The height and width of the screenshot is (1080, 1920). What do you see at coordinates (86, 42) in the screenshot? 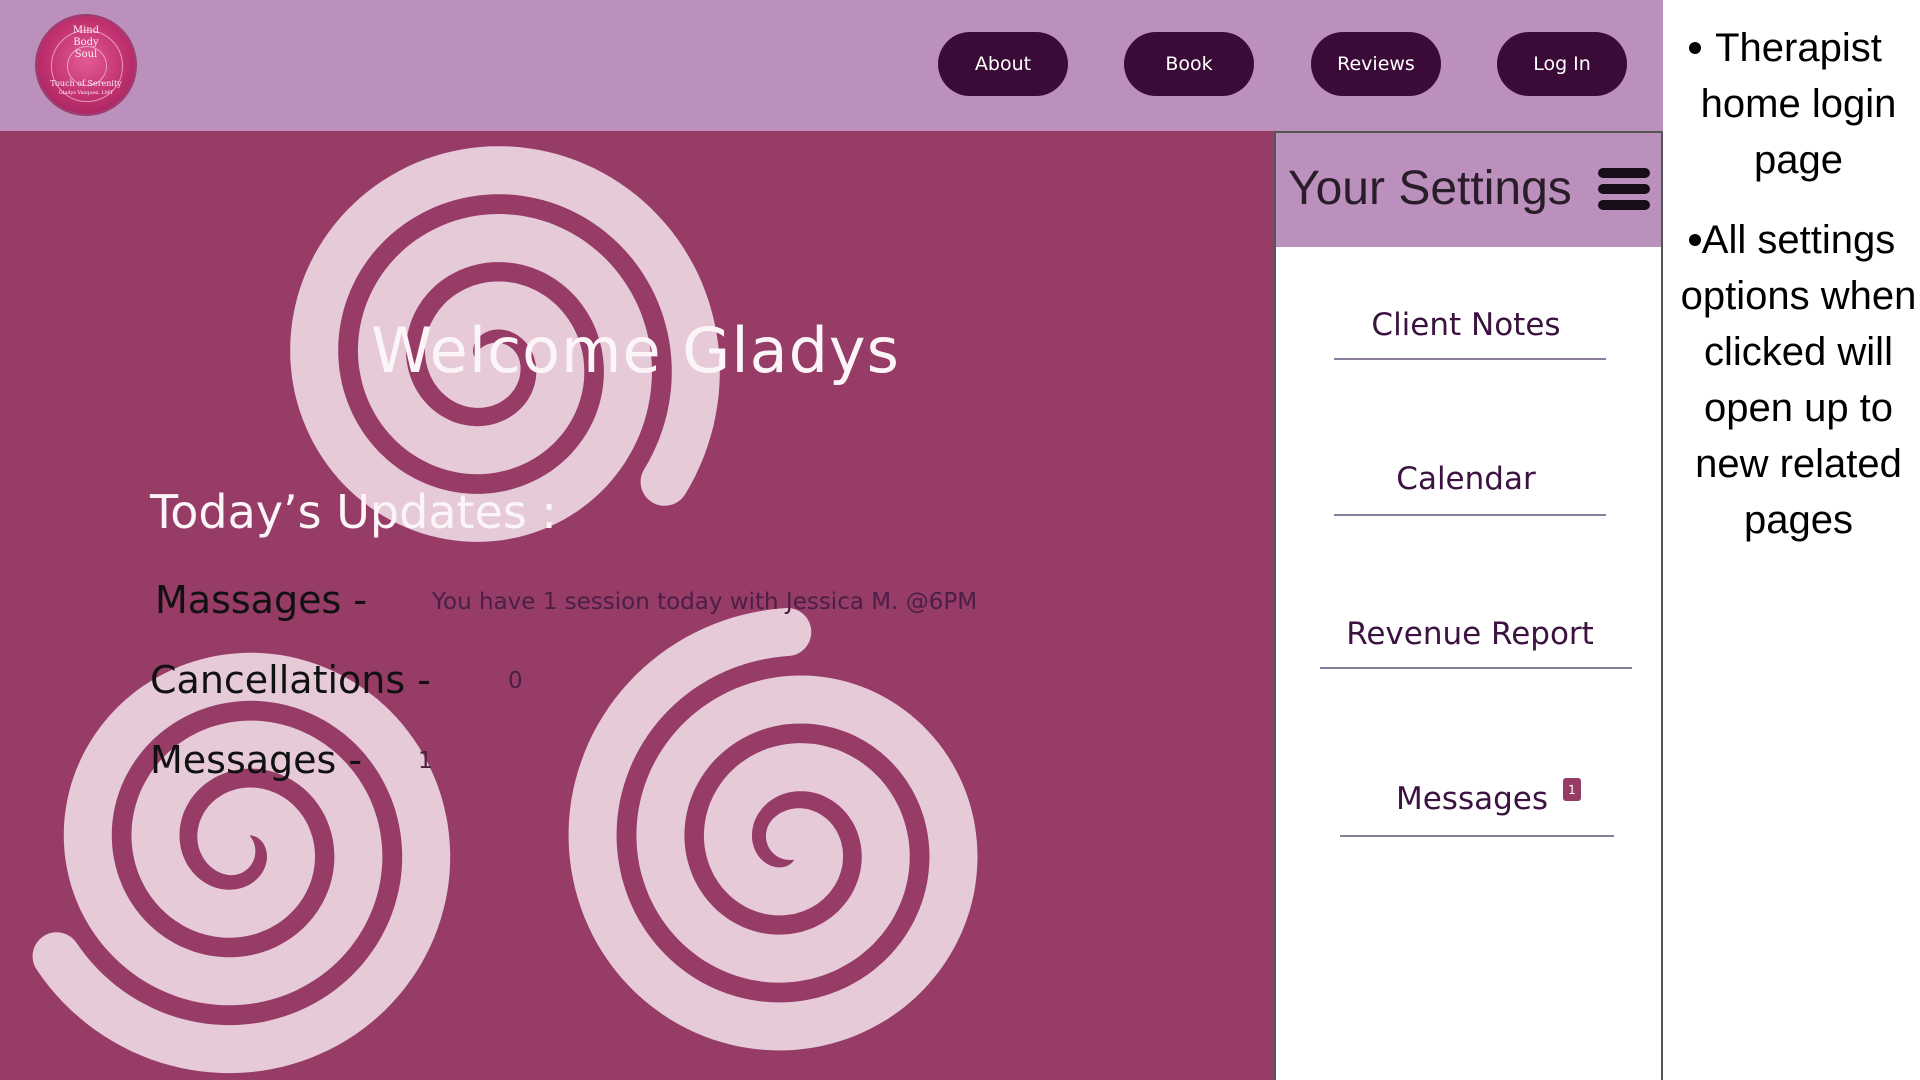
I see `logo-text-line: Body` at bounding box center [86, 42].